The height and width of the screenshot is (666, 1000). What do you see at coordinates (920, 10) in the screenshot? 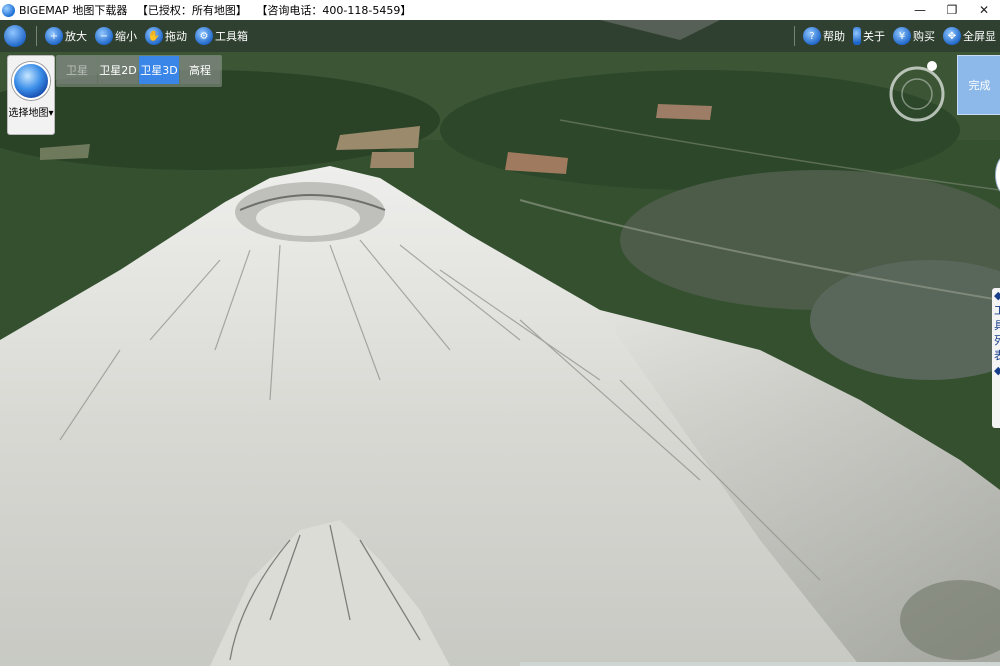
I see `minimize-button: —` at bounding box center [920, 10].